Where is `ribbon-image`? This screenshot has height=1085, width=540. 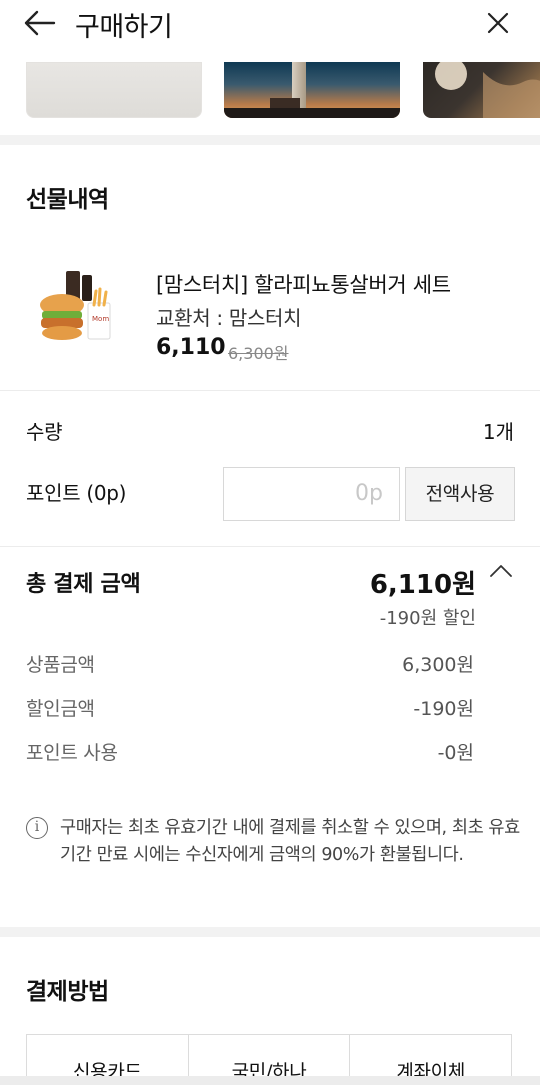 ribbon-image is located at coordinates (487, 90).